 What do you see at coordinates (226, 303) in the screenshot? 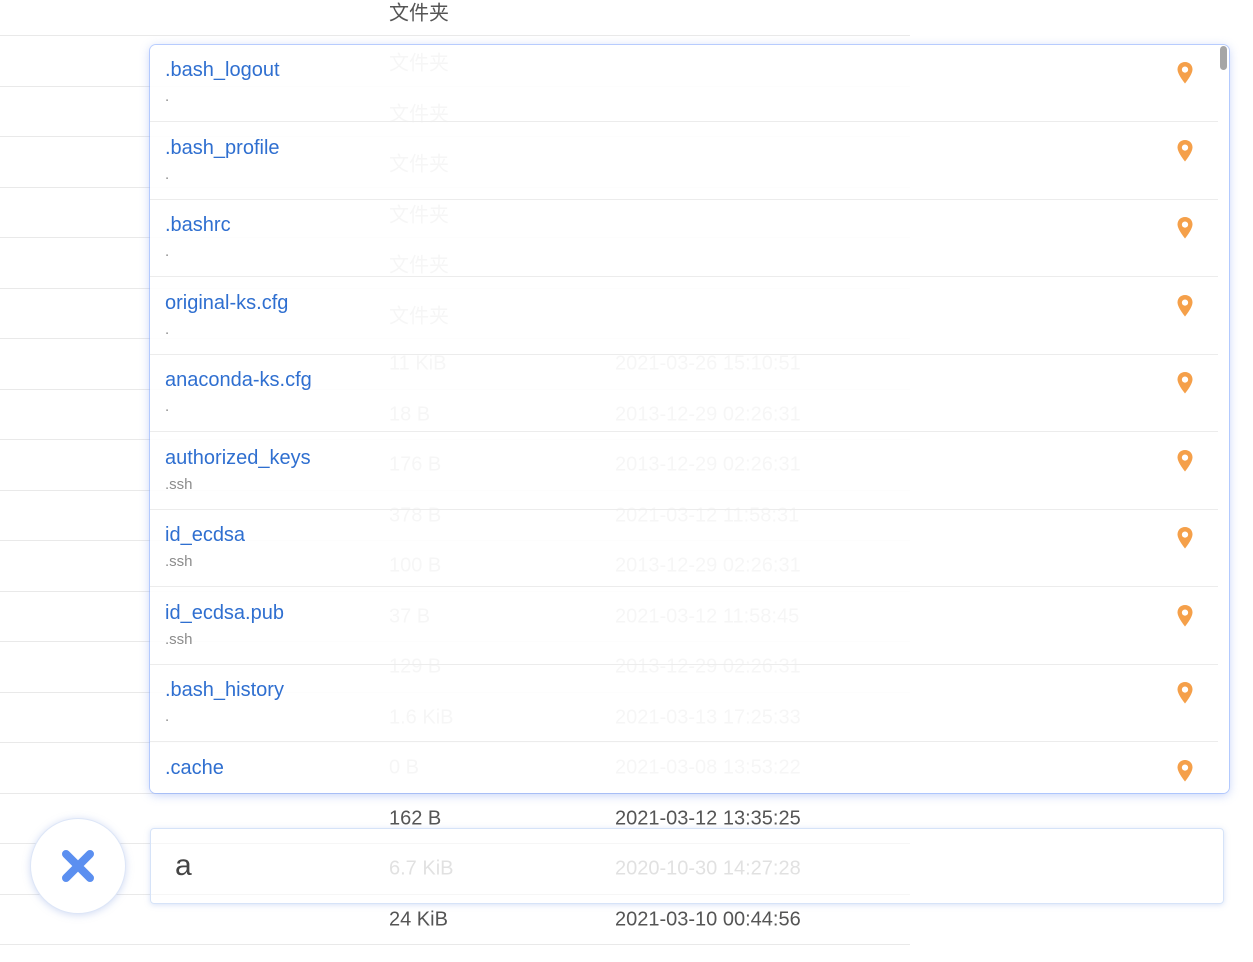
I see `result-file-name: original-ks.cfg` at bounding box center [226, 303].